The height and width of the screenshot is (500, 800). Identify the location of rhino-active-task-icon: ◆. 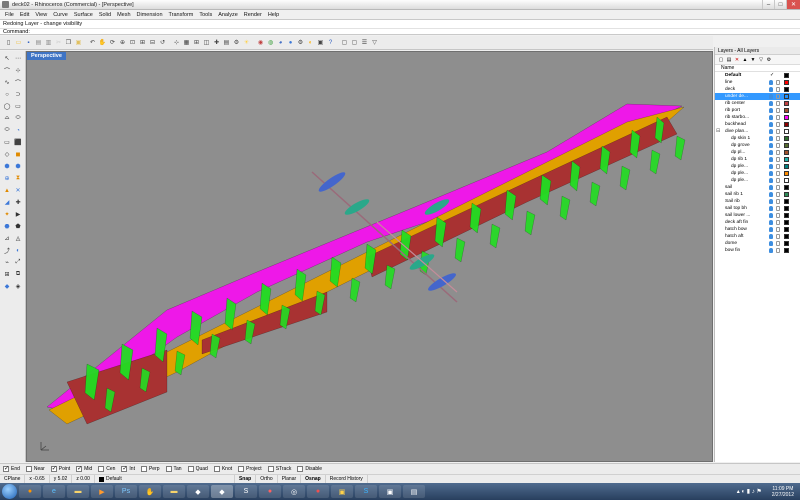
(222, 491).